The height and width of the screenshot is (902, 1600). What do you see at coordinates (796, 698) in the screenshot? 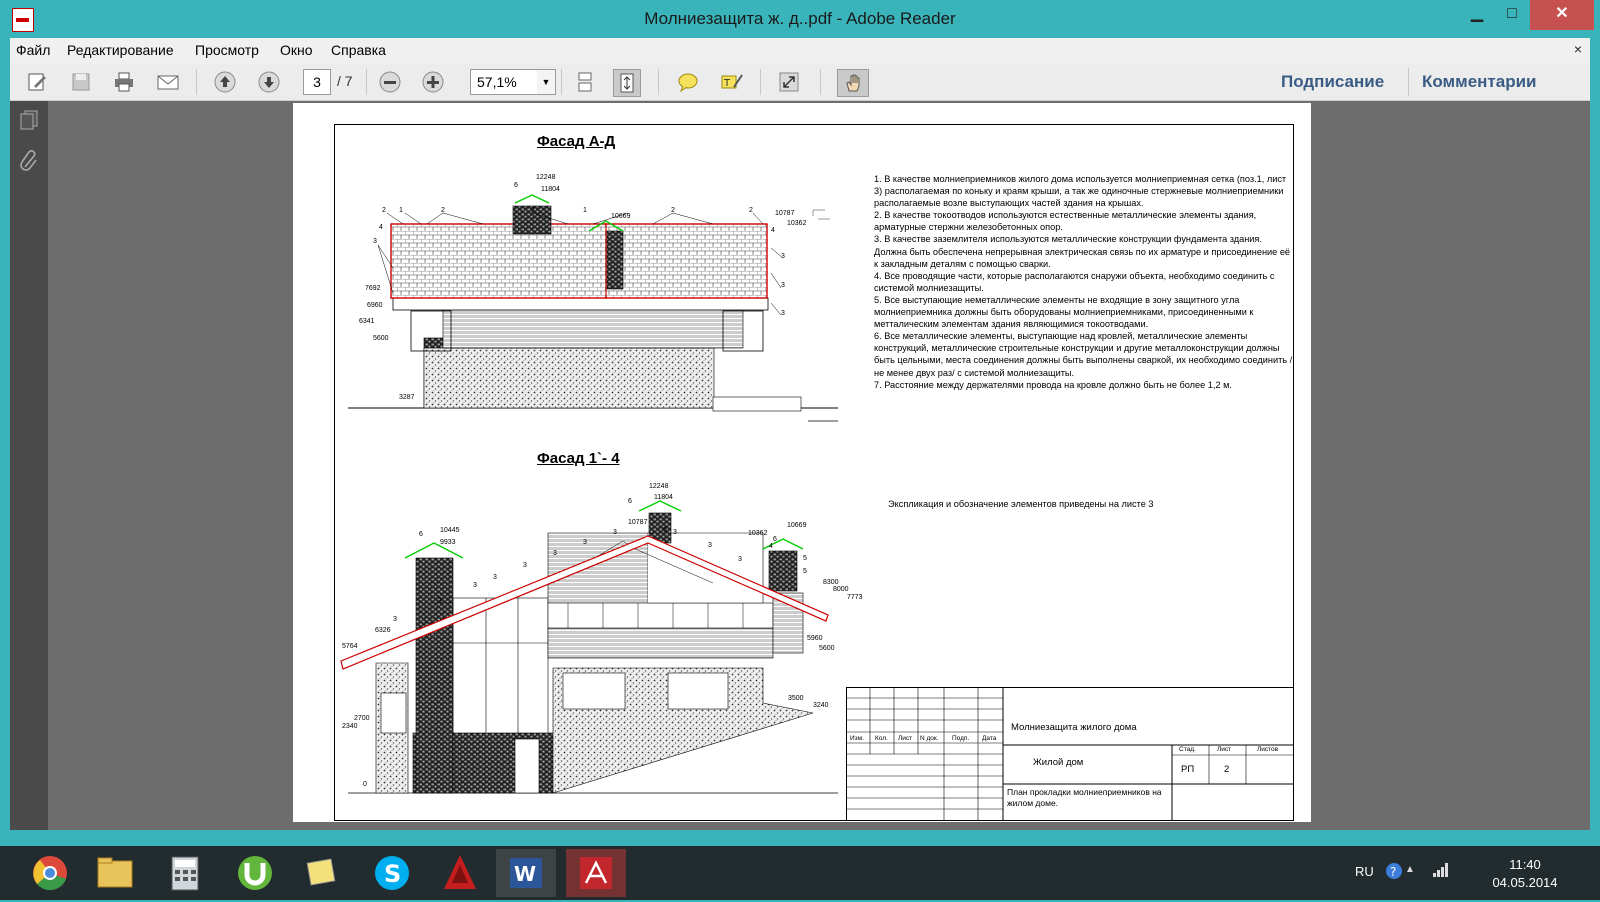
I see `svg-text: 3500` at bounding box center [796, 698].